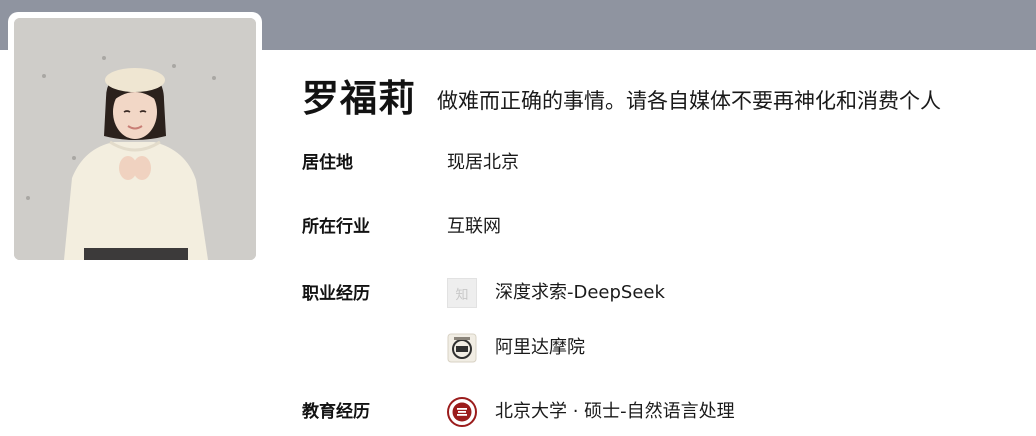 This screenshot has height=436, width=1036. I want to click on career-item-deepseek: 知 深度求索-DeepSeek, so click(556, 293).